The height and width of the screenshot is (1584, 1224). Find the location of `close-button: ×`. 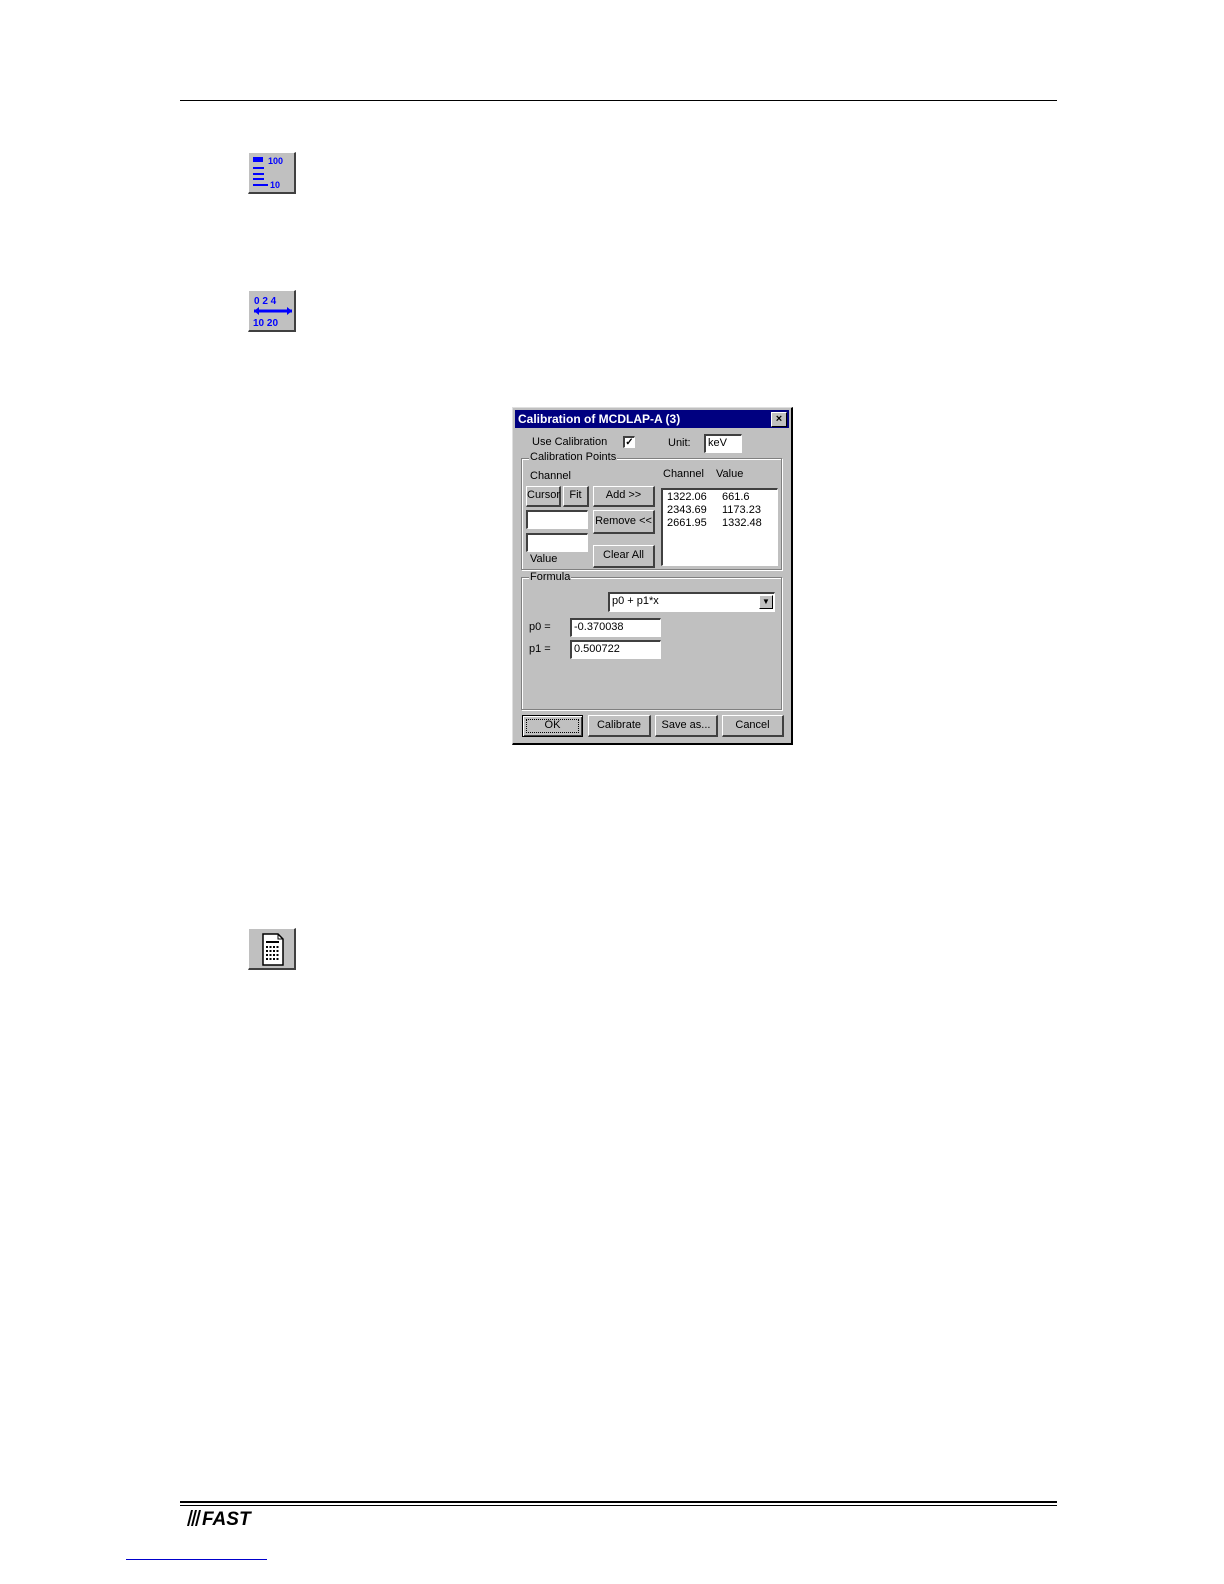

close-button: × is located at coordinates (779, 419).